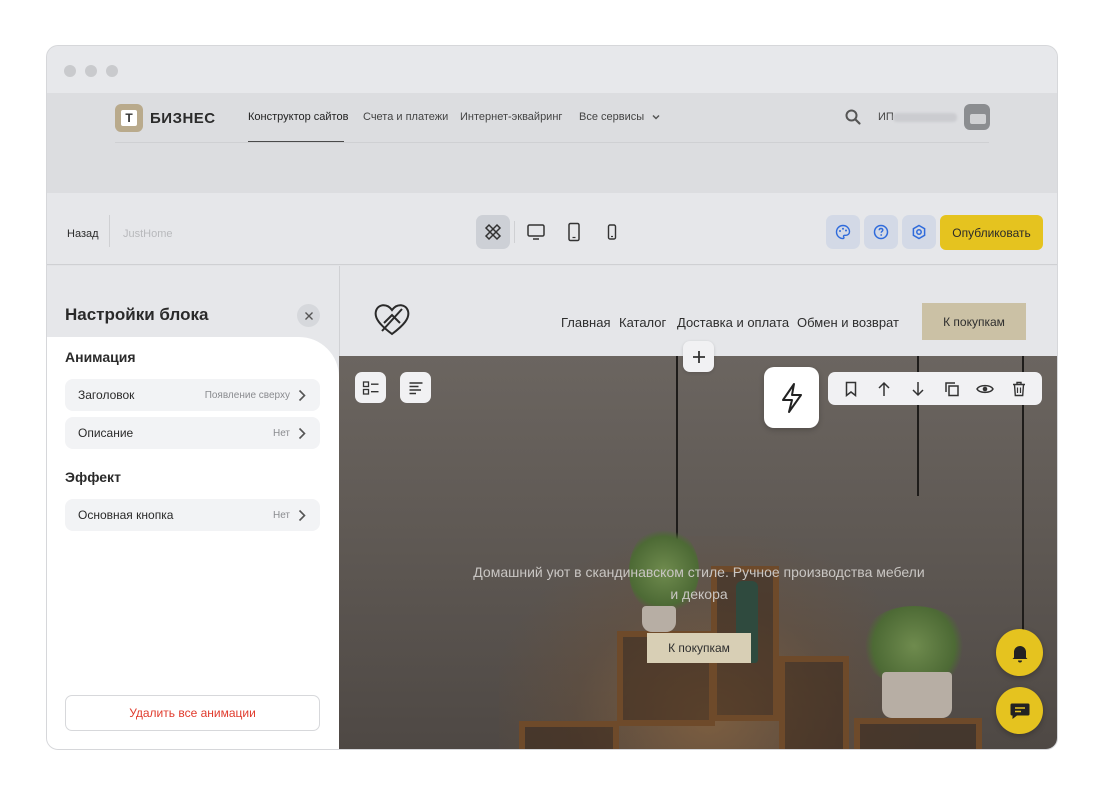 The image size is (1104, 796). Describe the element at coordinates (91, 71) in the screenshot. I see `window-minimize-dot` at that location.